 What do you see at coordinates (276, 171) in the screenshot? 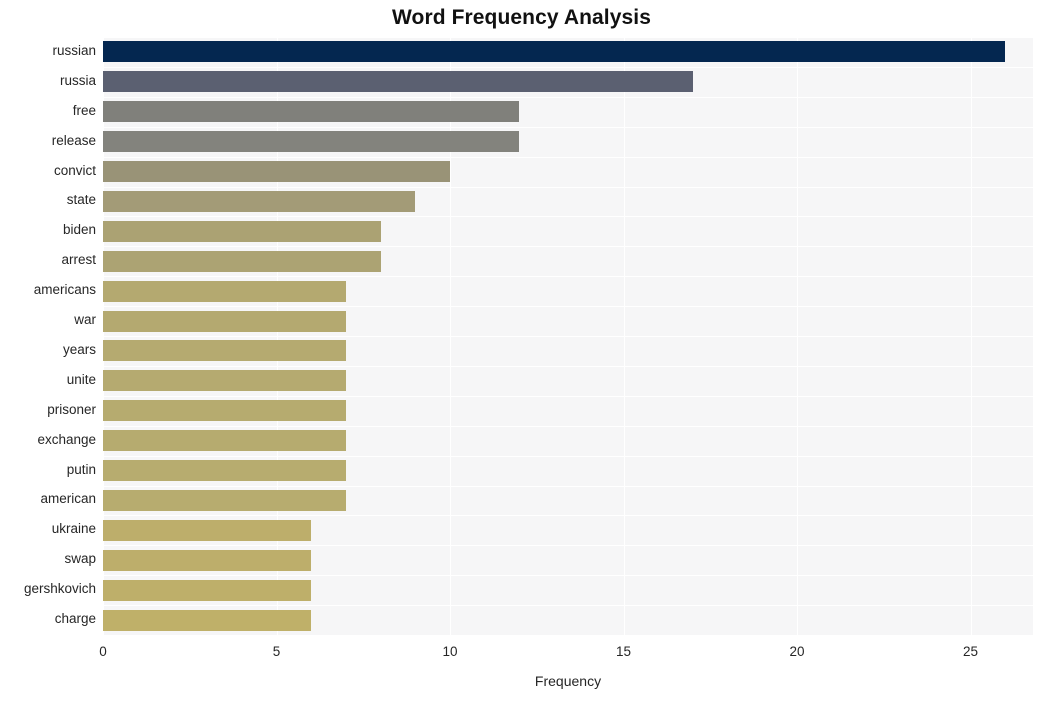
I see `bar-convict` at bounding box center [276, 171].